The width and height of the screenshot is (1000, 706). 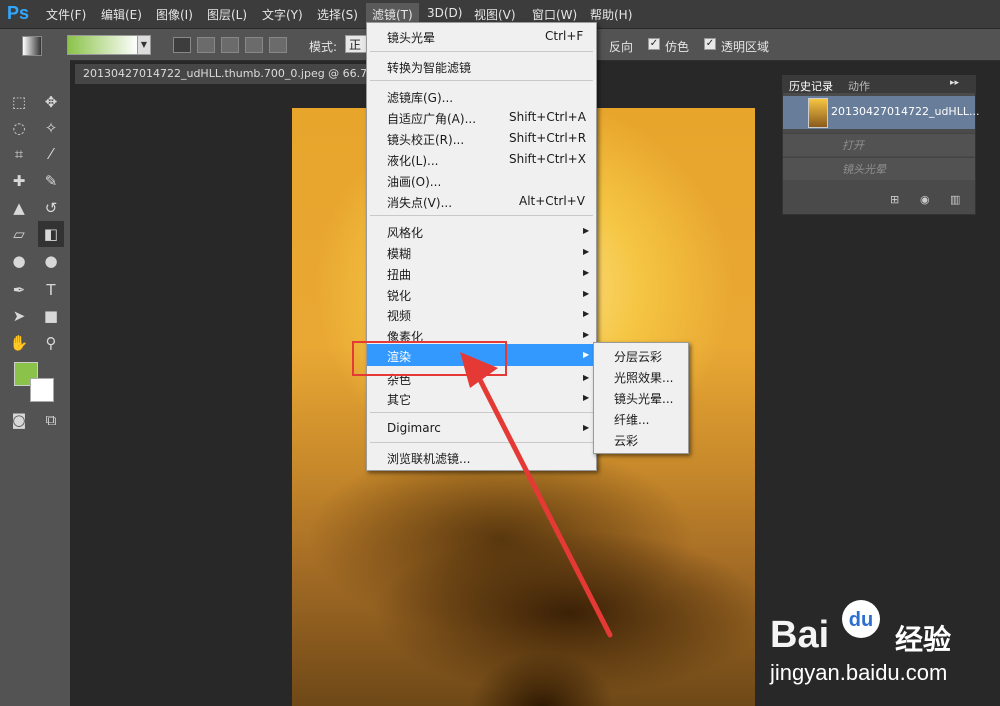 What do you see at coordinates (19, 102) in the screenshot?
I see `marquee-icon: ⬚` at bounding box center [19, 102].